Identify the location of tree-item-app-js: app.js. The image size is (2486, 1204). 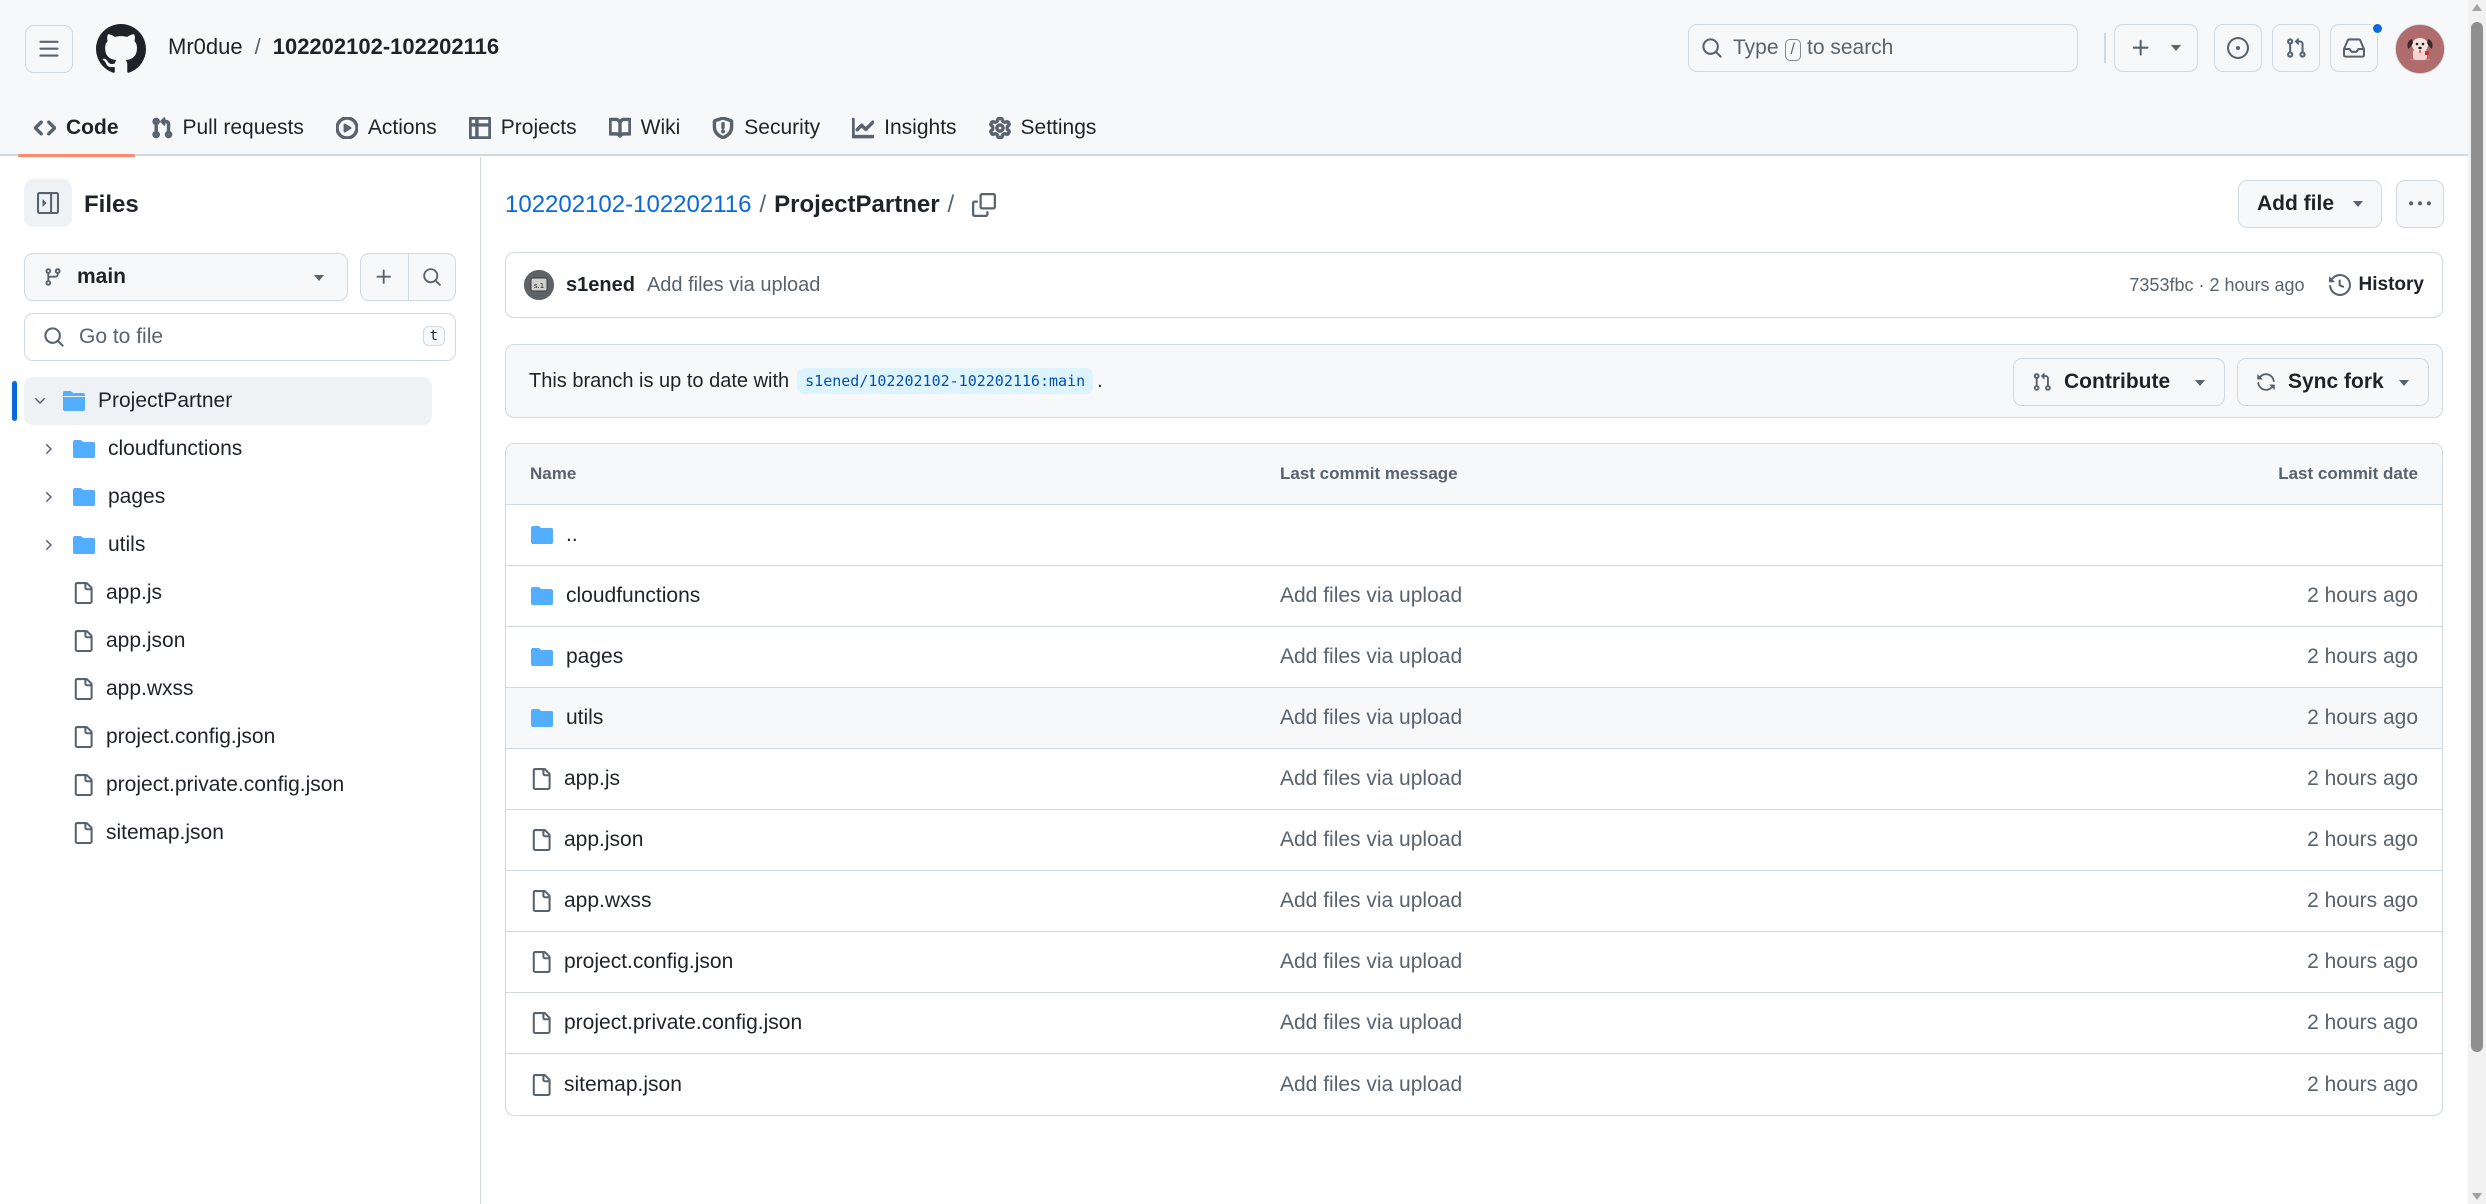
(240, 593).